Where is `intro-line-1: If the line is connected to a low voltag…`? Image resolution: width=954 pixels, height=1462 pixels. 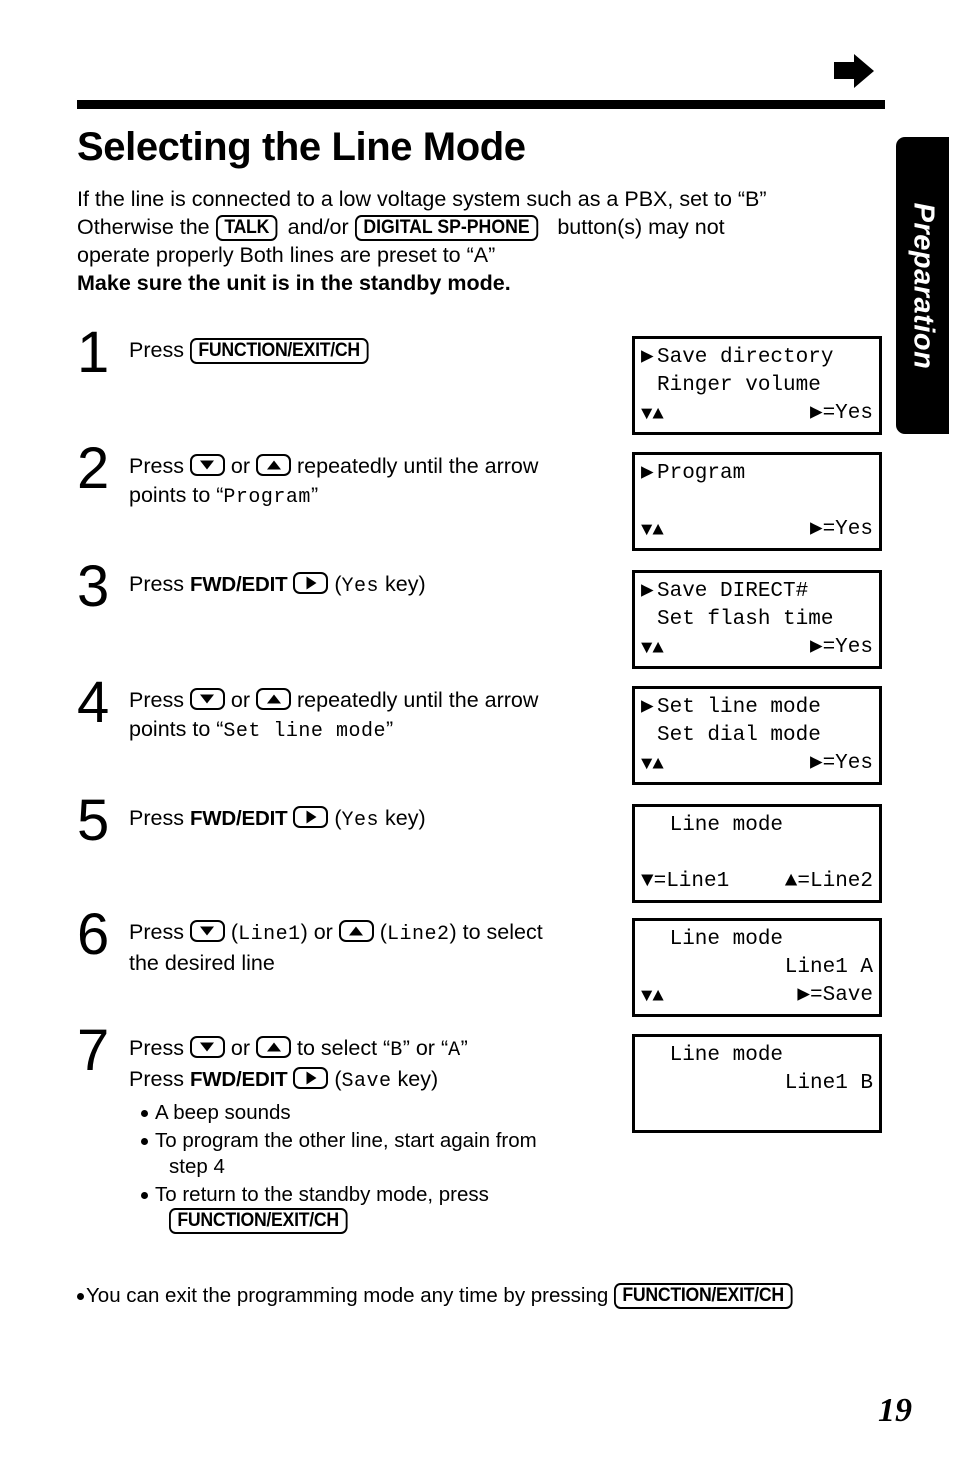
intro-line-1: If the line is connected to a low voltag… is located at coordinates (422, 199).